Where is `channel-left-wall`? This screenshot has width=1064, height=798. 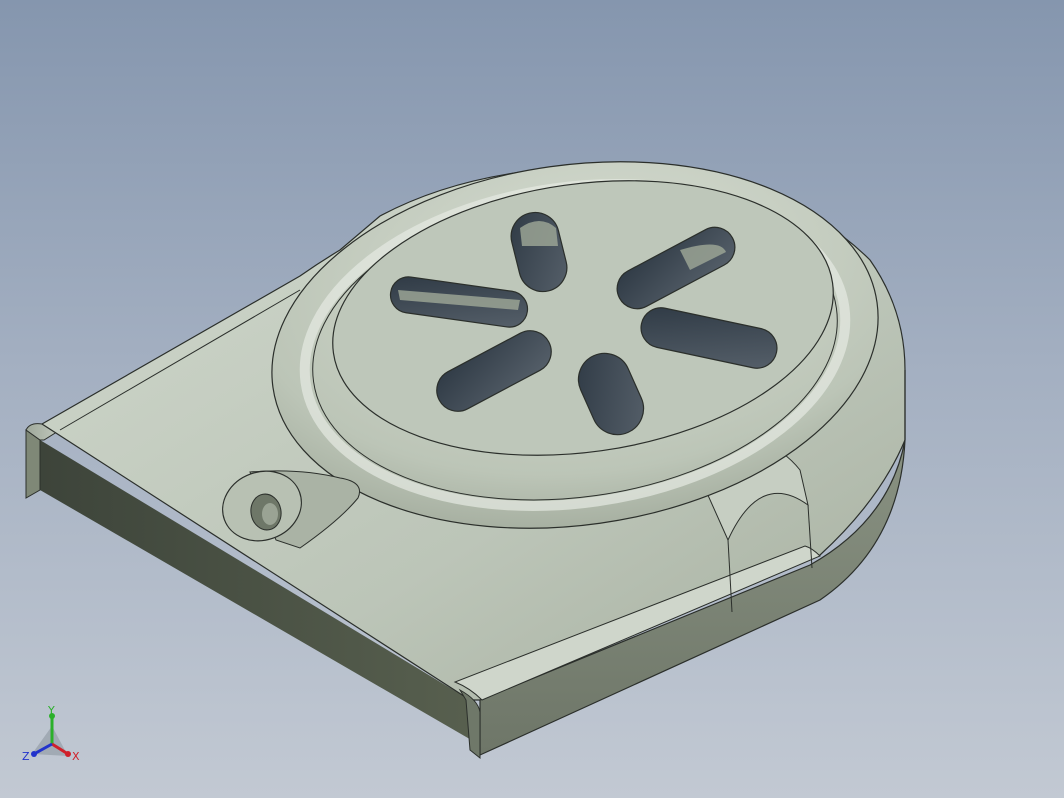
channel-left-wall is located at coordinates (33, 464).